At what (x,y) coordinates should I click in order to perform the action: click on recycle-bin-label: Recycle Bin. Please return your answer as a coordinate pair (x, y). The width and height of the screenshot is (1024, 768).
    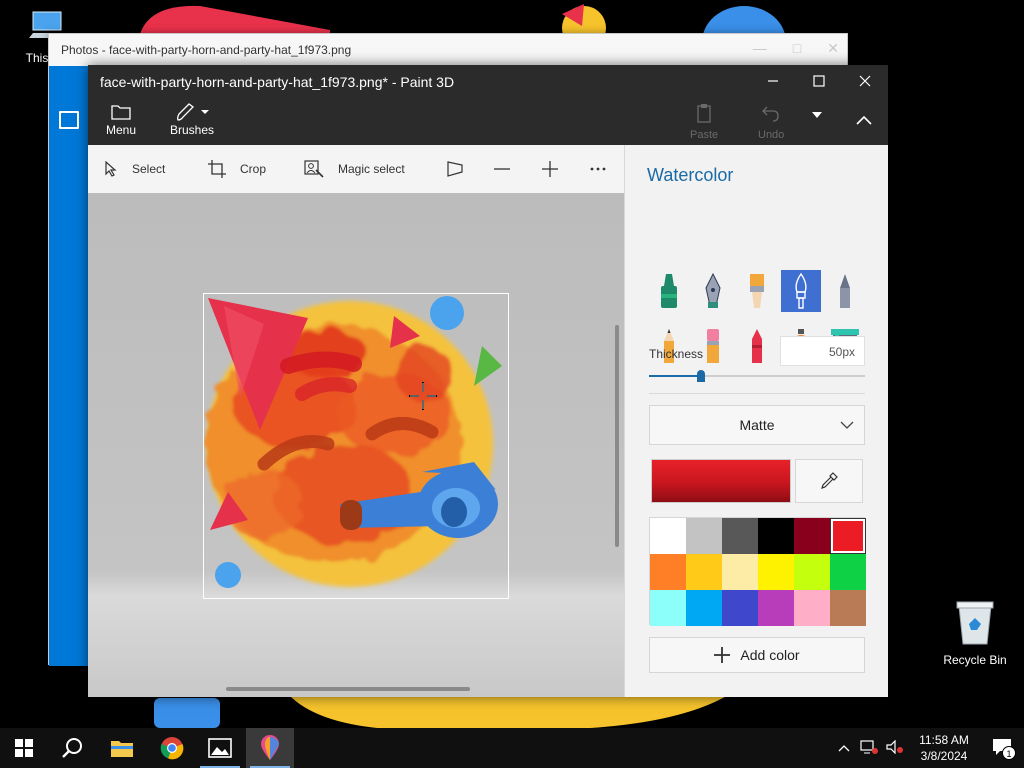
    Looking at the image, I should click on (975, 660).